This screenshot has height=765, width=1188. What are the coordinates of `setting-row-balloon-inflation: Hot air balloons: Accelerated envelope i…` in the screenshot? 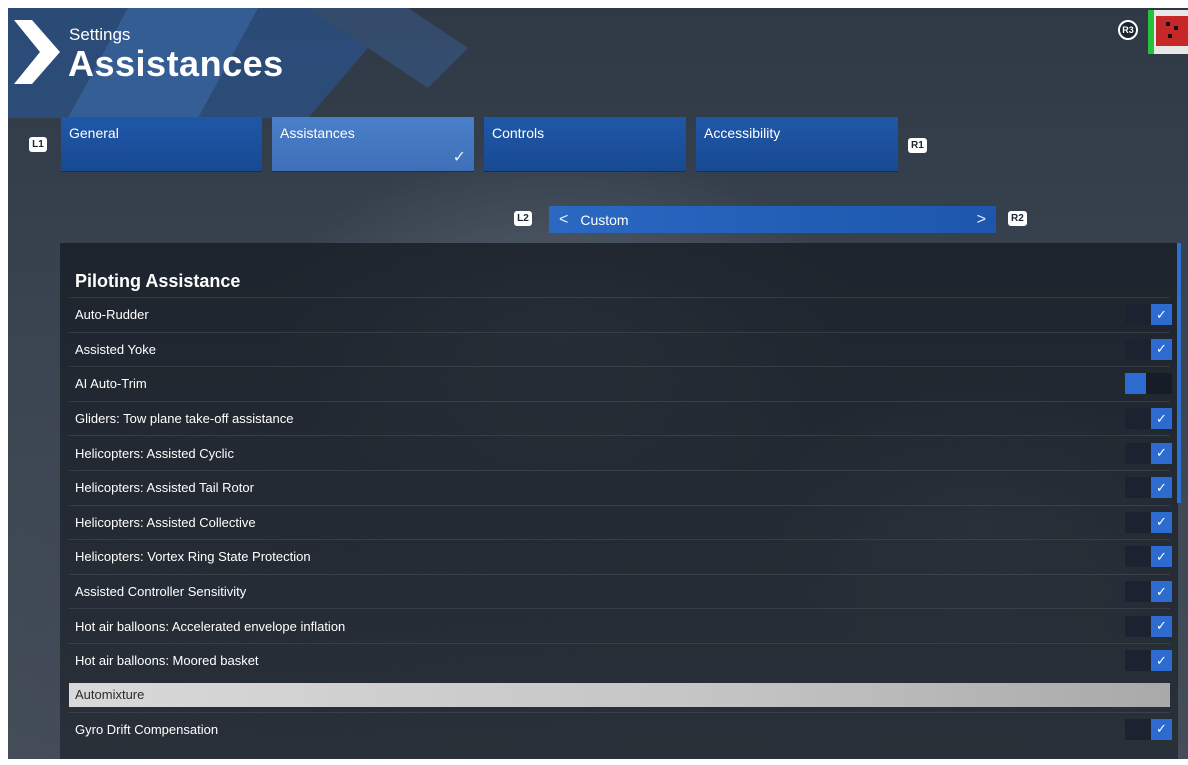 It's located at (620, 625).